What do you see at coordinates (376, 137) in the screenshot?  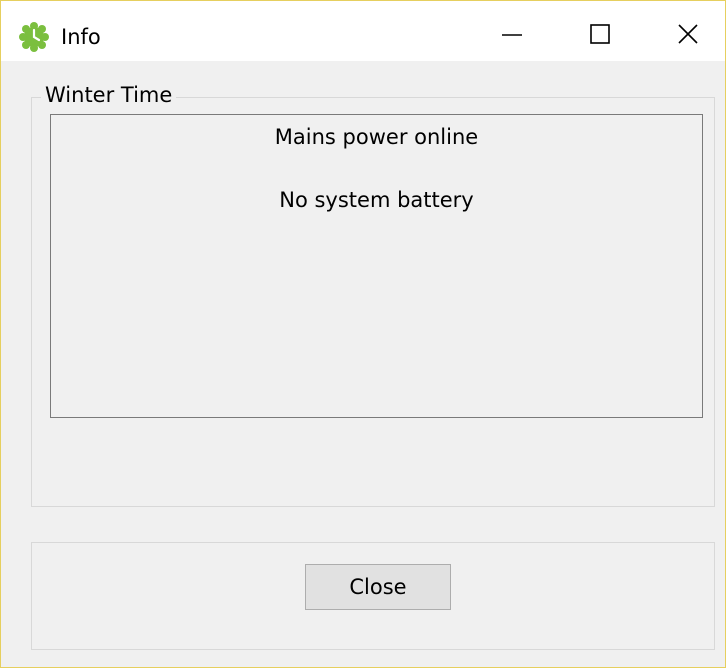 I see `power-status-text: Mains power online` at bounding box center [376, 137].